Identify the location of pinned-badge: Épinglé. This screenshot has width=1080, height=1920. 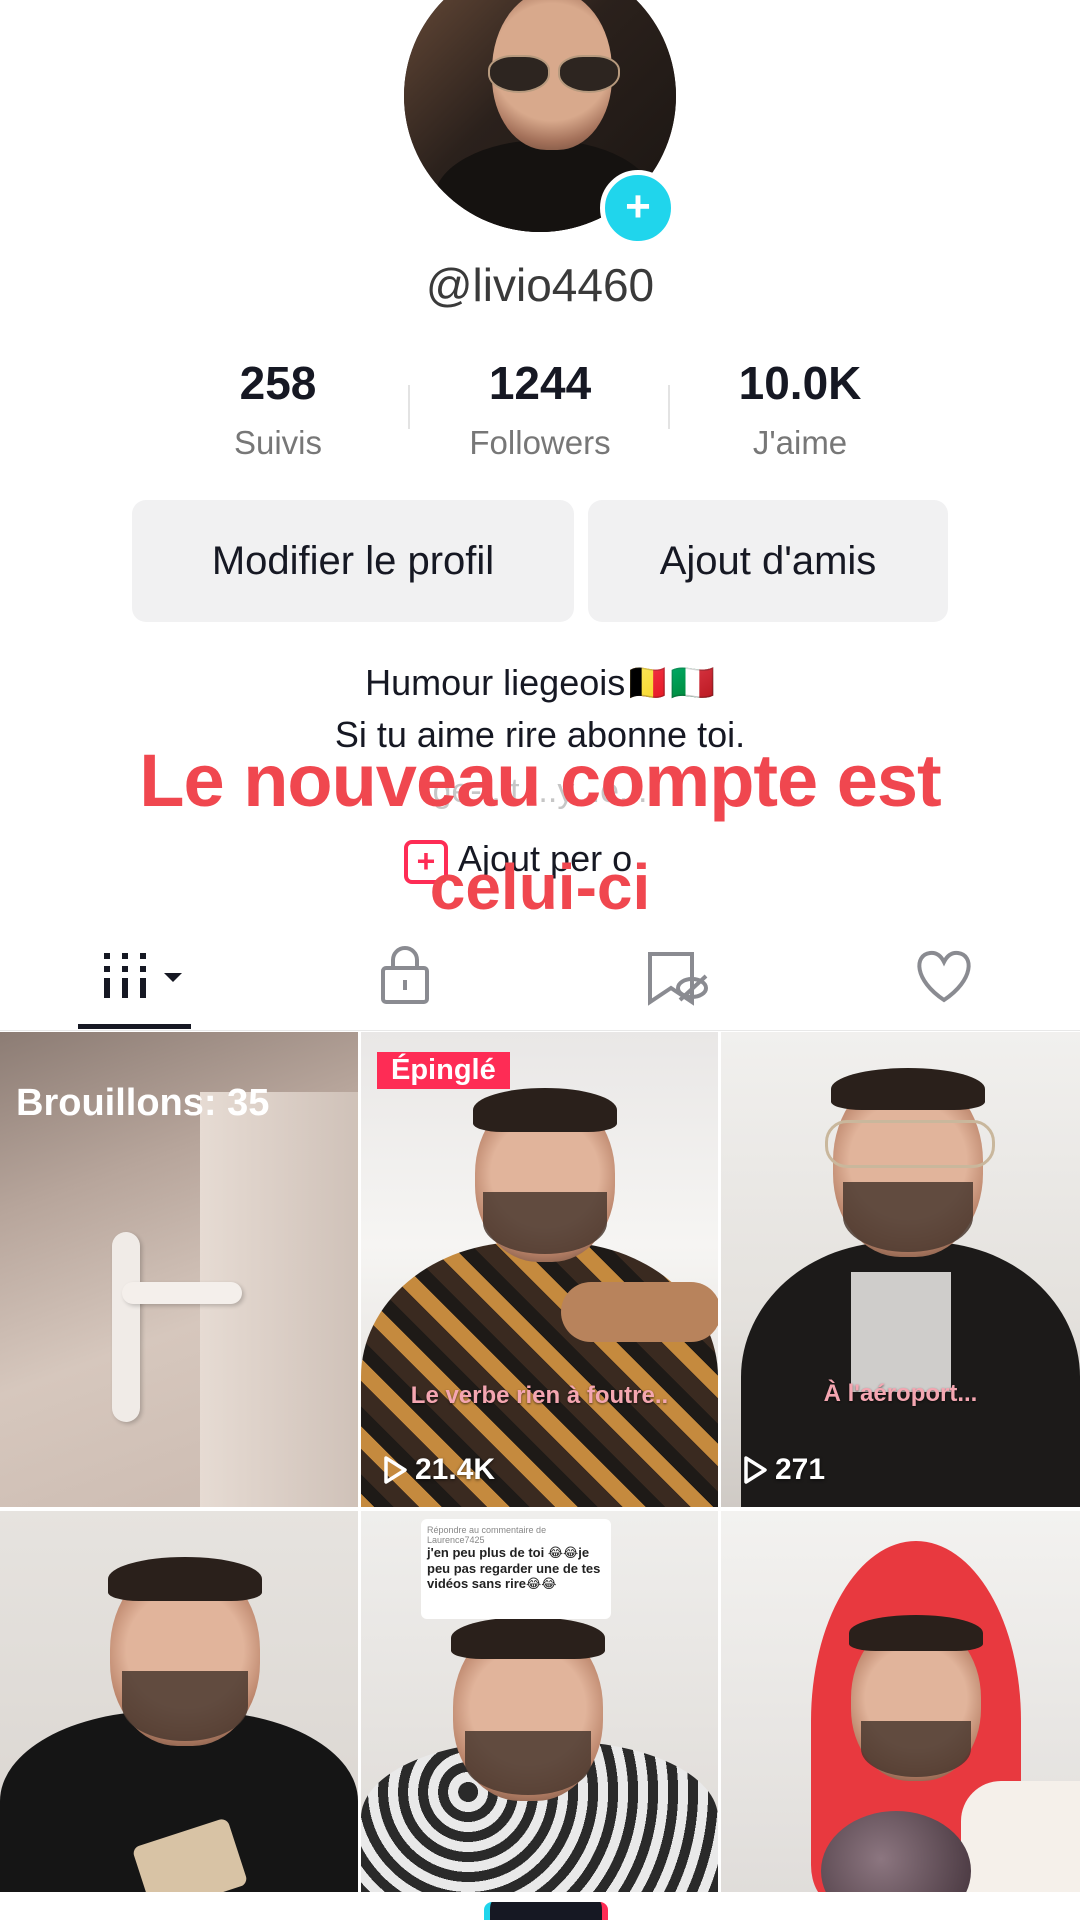
(443, 1070).